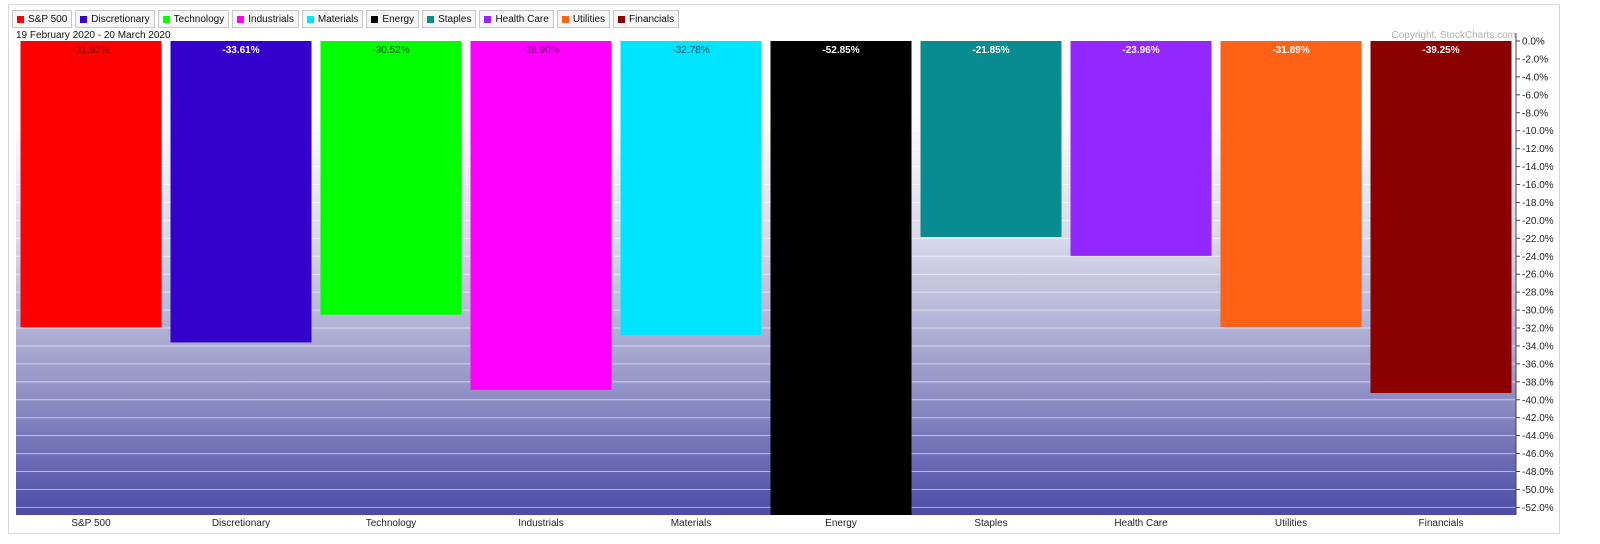  I want to click on y-tick-label: -52.0%, so click(1538, 508).